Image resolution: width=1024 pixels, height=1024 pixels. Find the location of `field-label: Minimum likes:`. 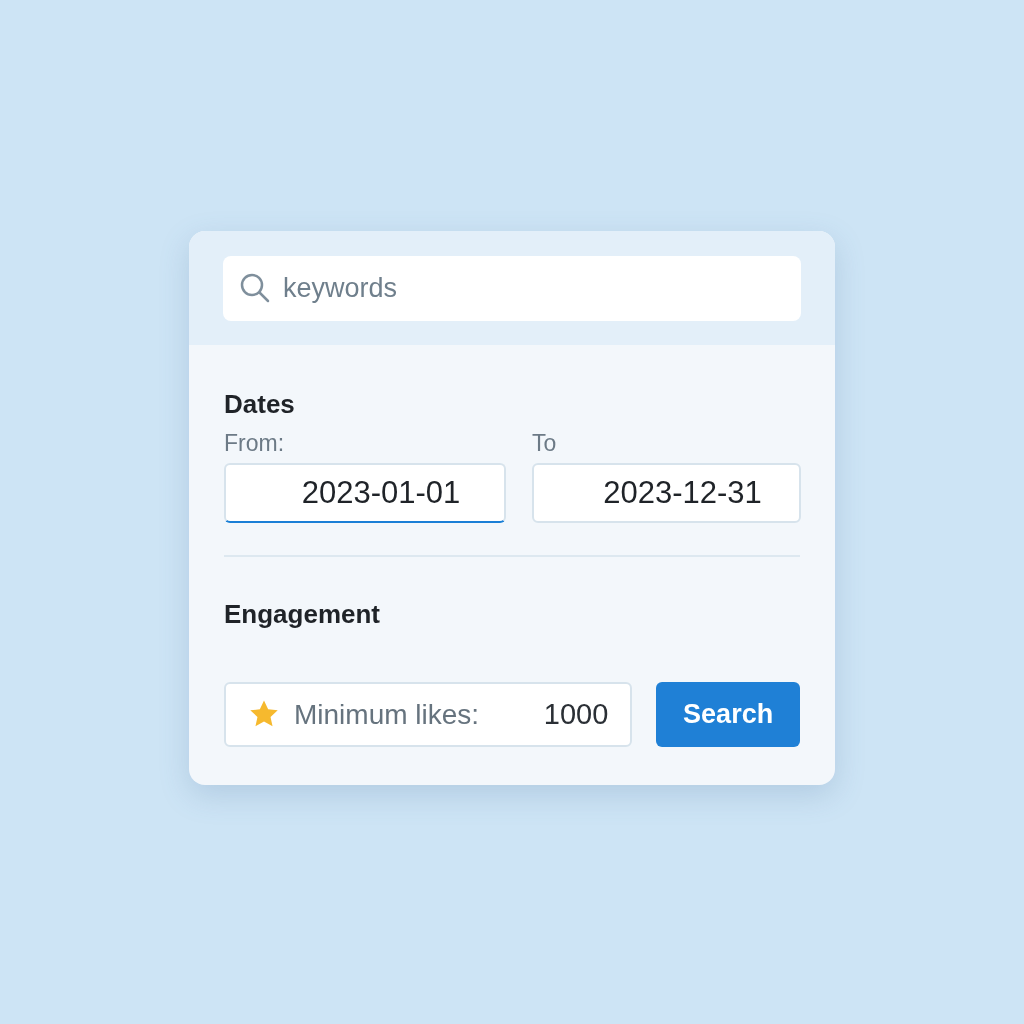

field-label: Minimum likes: is located at coordinates (387, 714).